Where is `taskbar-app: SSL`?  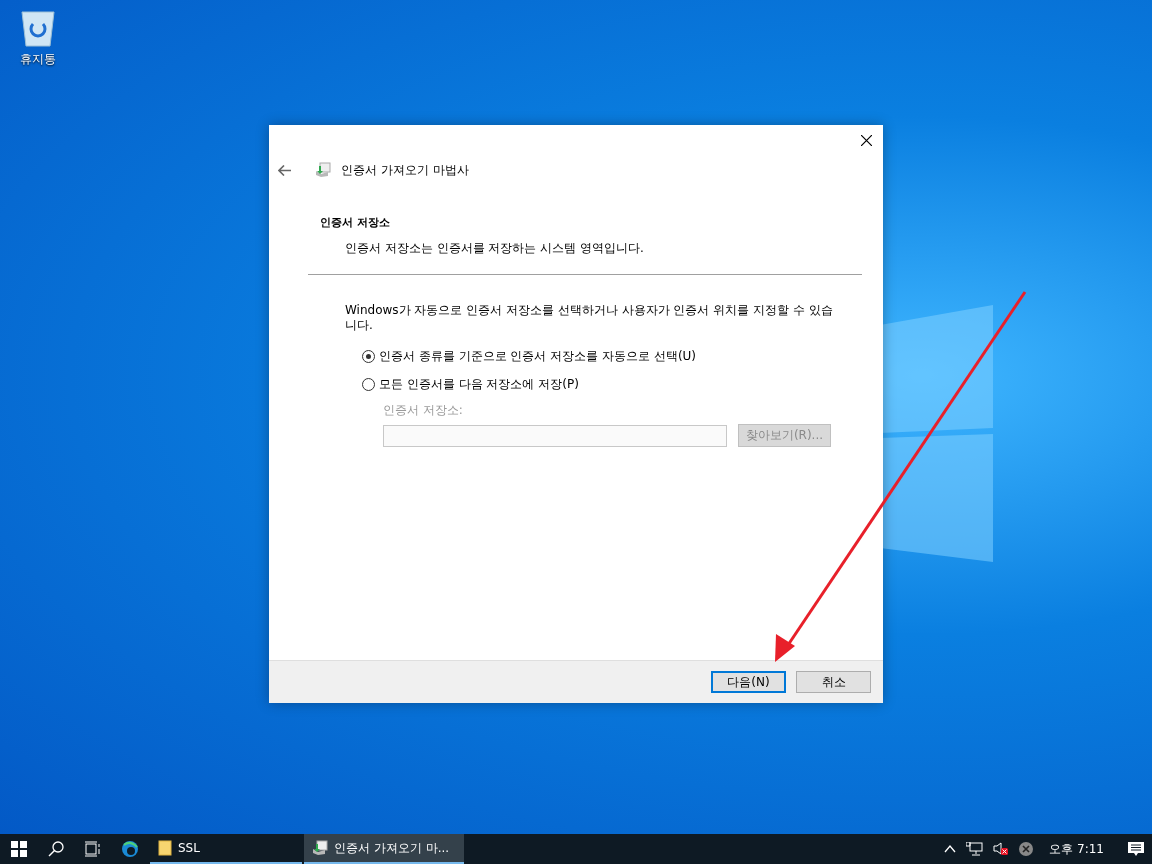
taskbar-app: SSL is located at coordinates (226, 849).